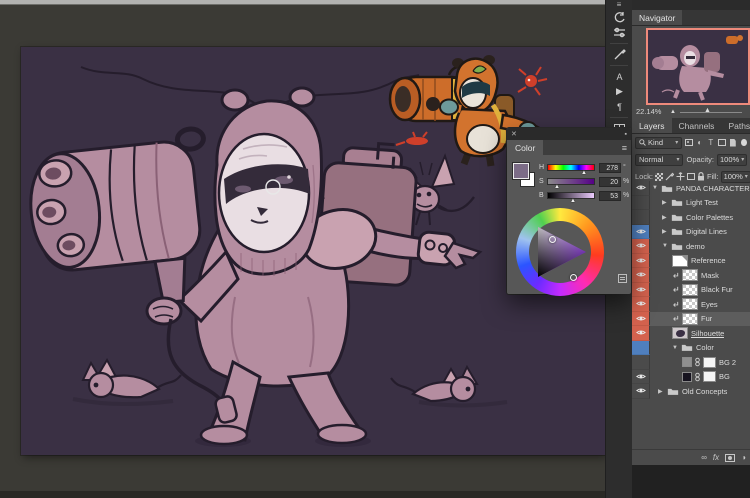 The image size is (750, 498). I want to click on triangle-picker-marker, so click(552, 239).